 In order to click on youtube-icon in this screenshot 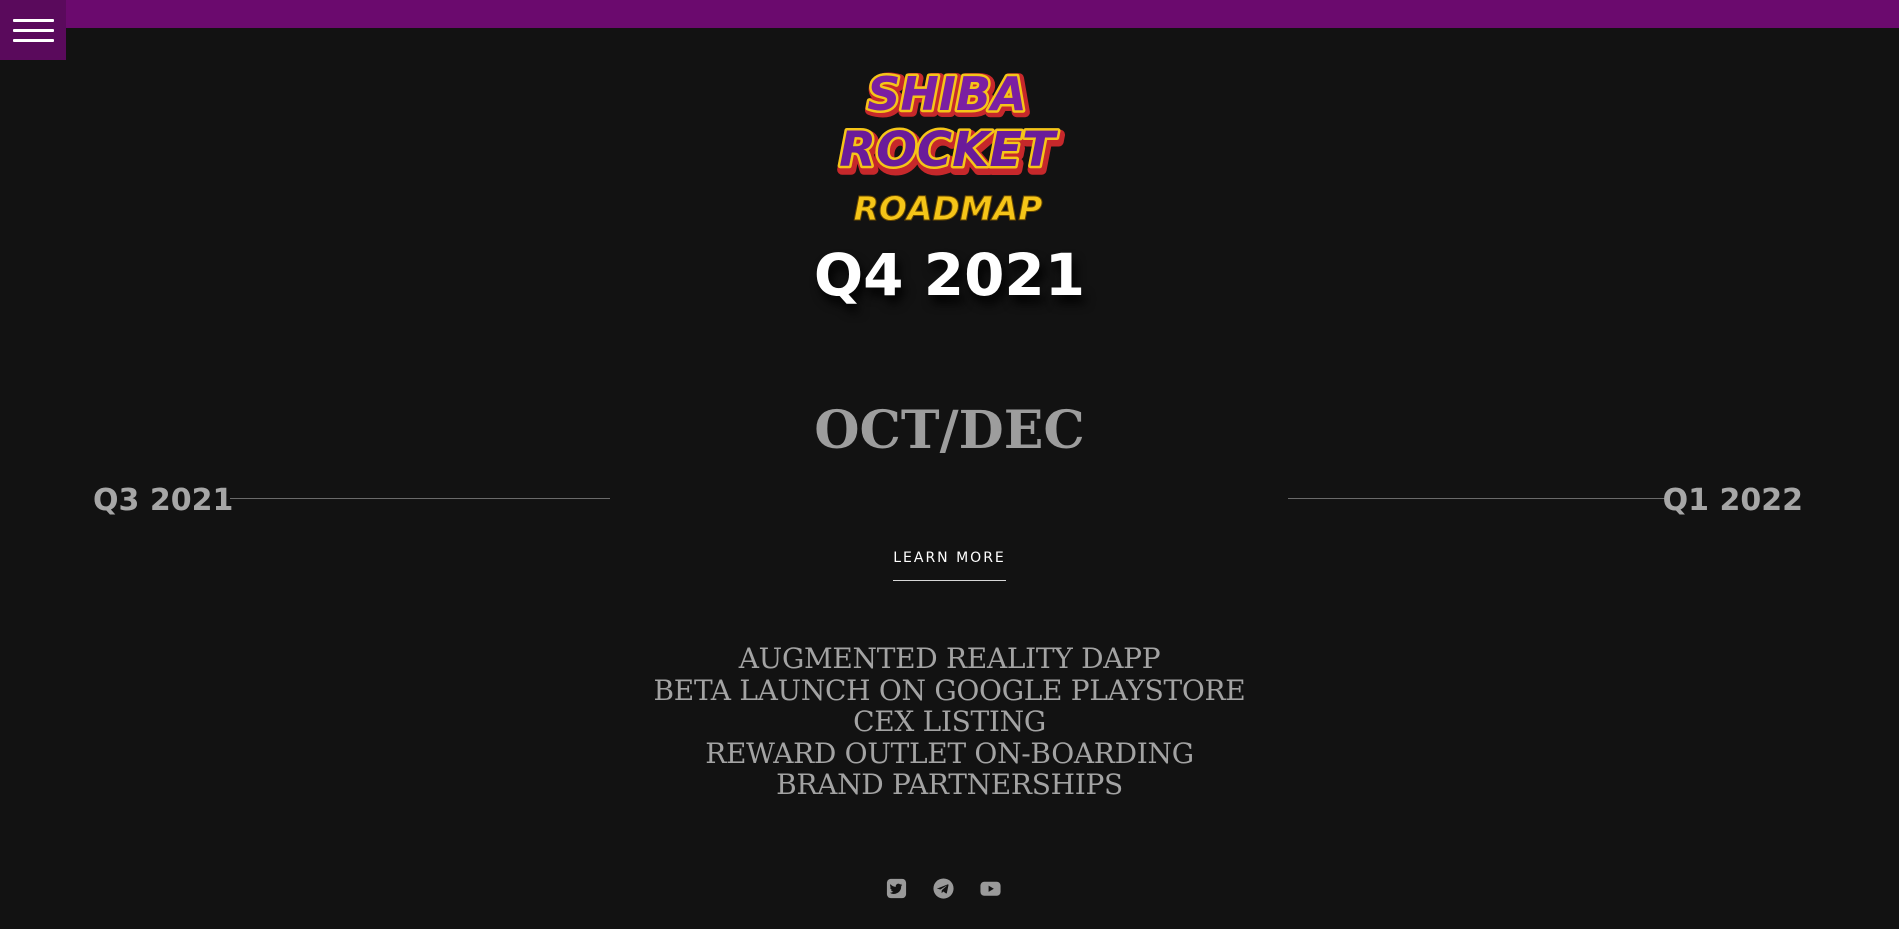, I will do `click(990, 888)`.